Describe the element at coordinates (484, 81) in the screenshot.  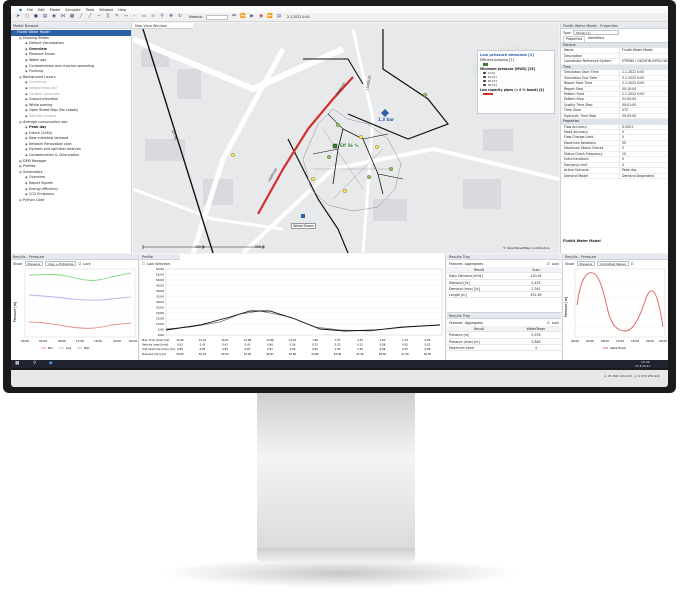
I see `legend-dot-icon` at that location.